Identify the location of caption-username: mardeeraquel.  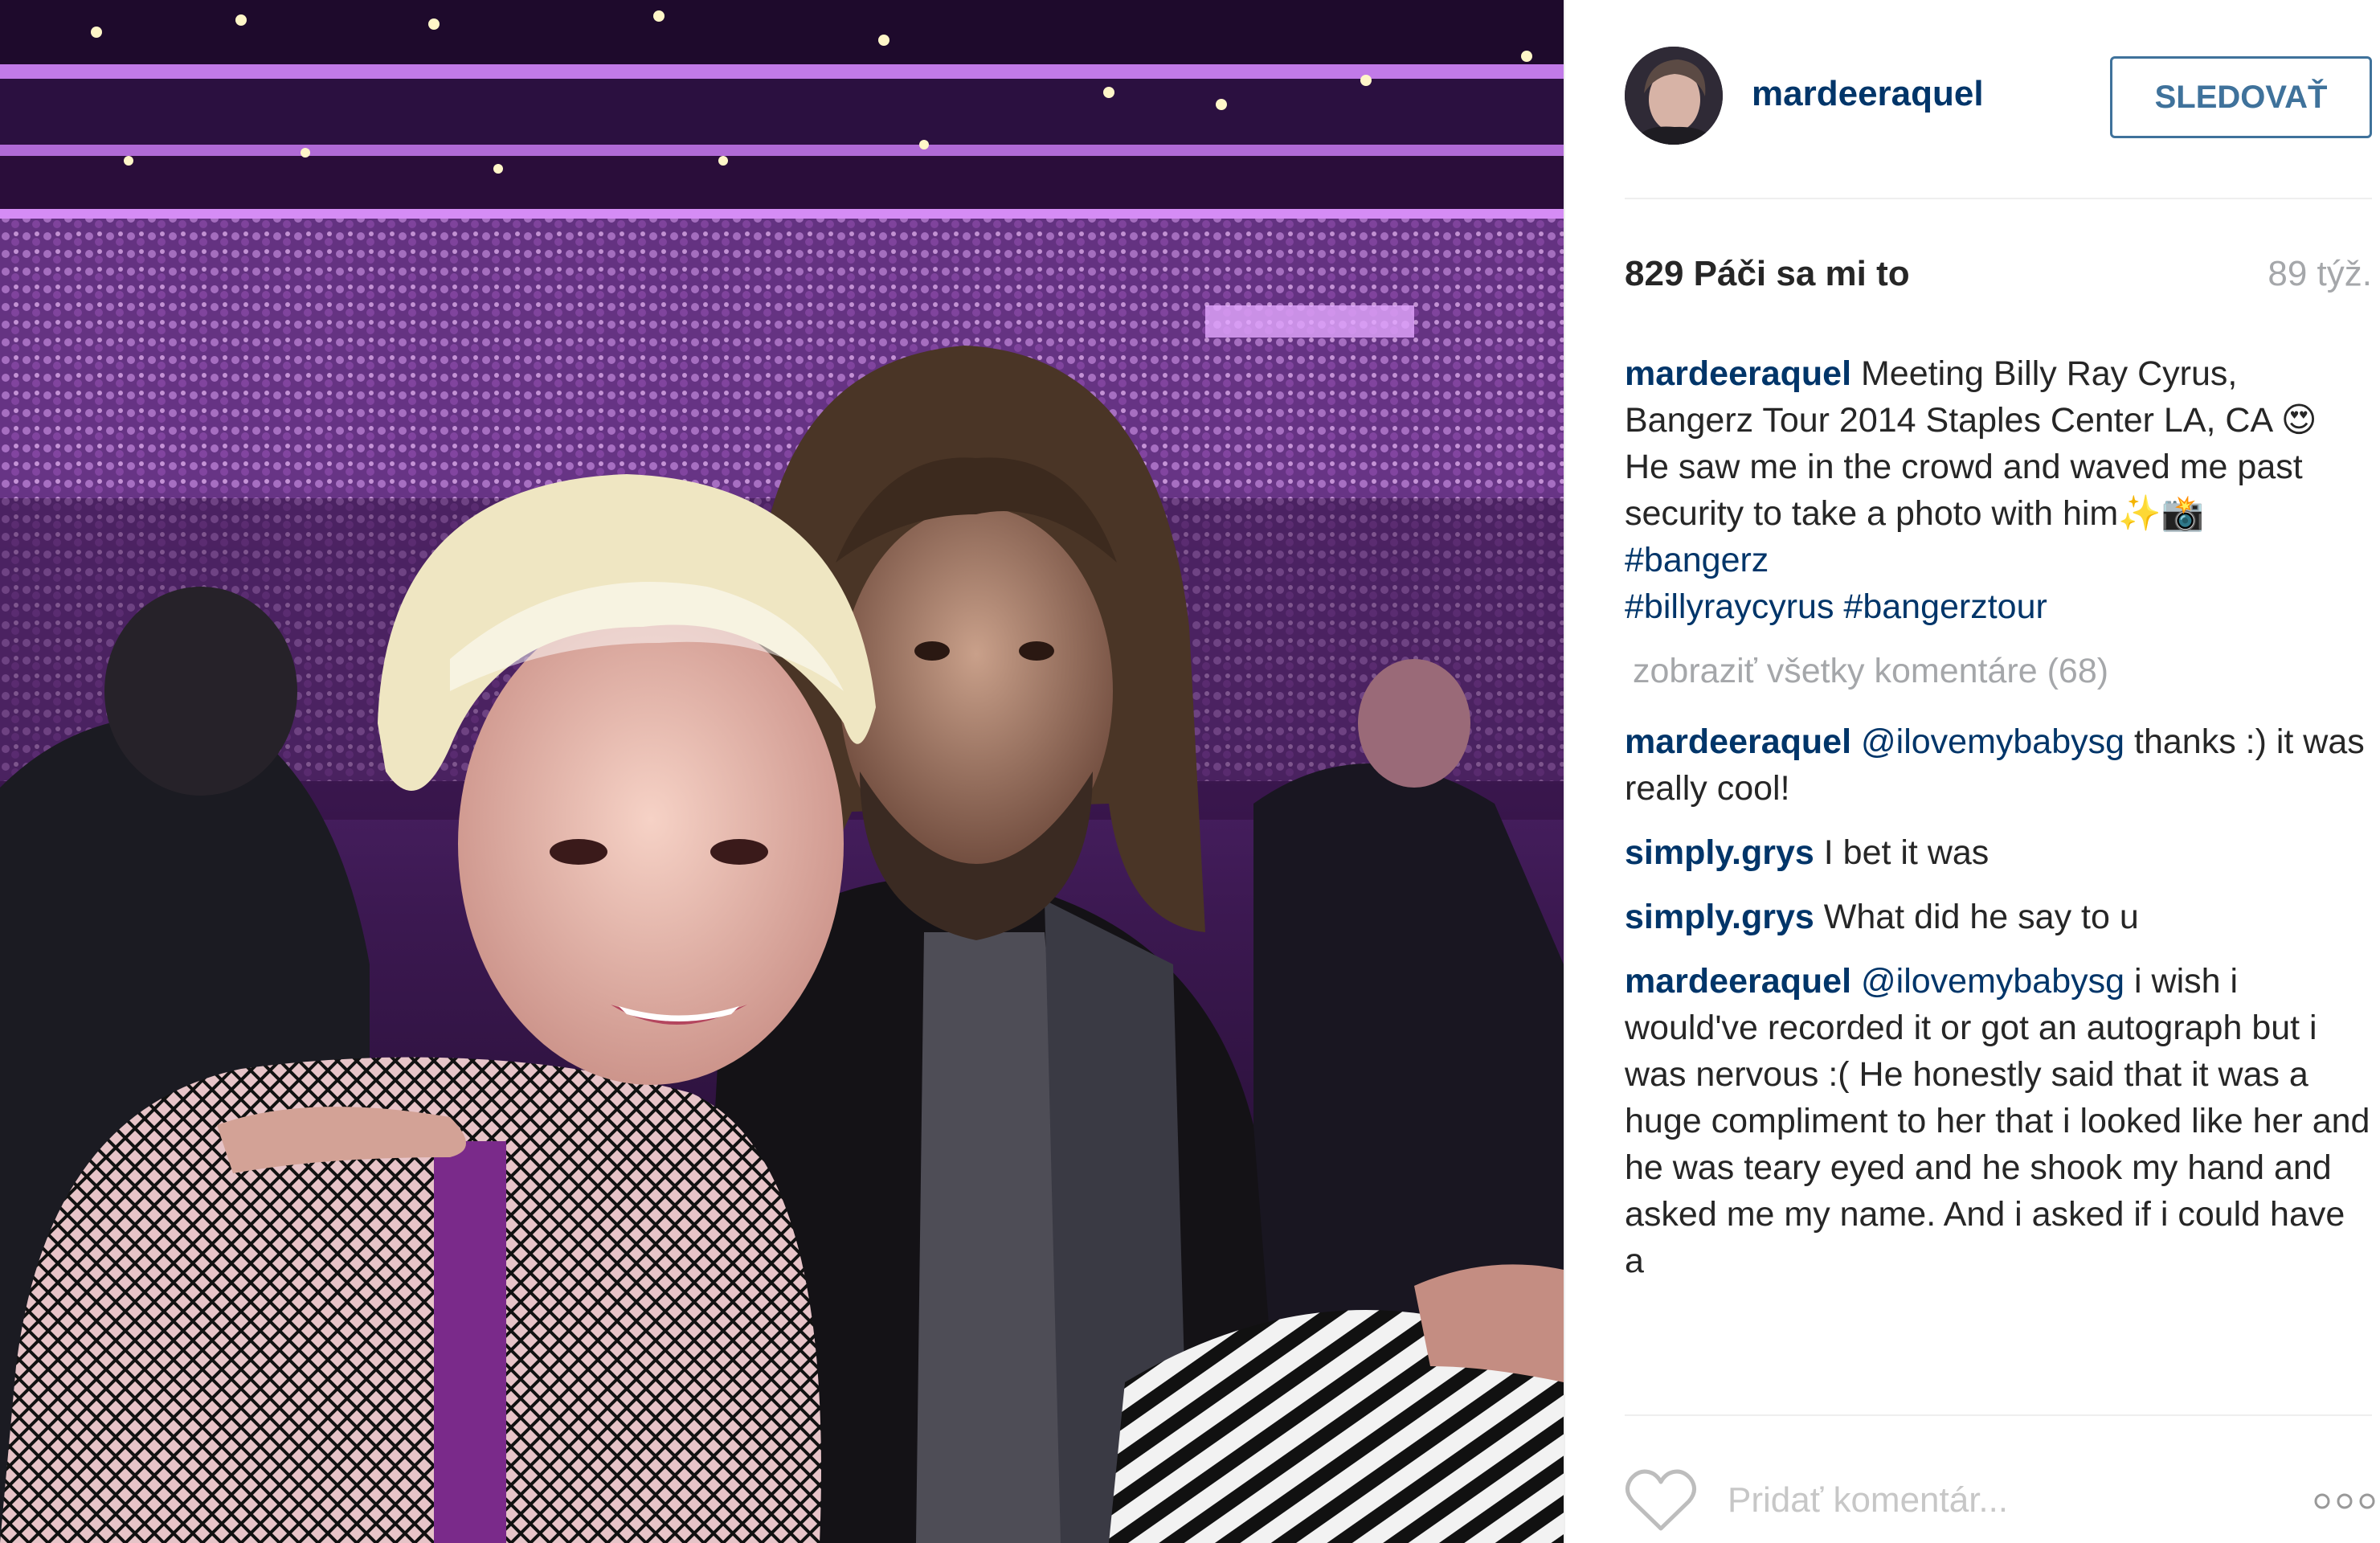
(1738, 373).